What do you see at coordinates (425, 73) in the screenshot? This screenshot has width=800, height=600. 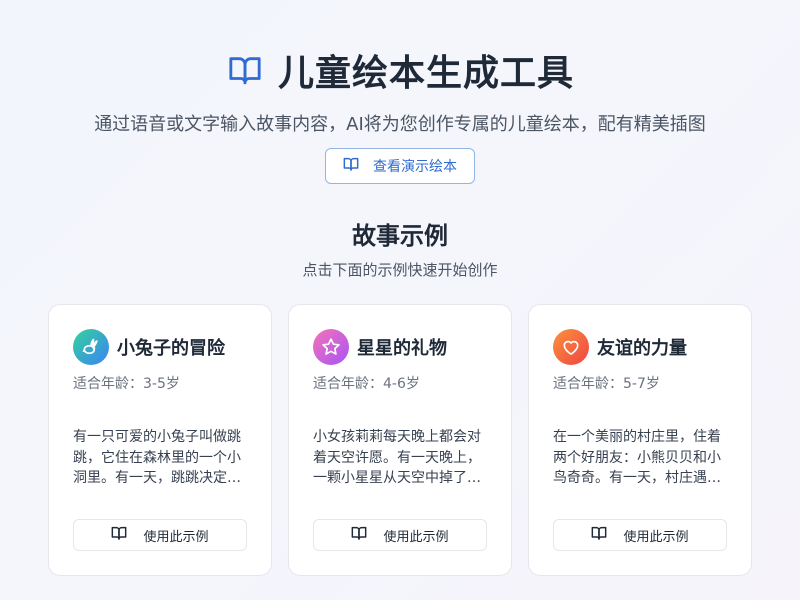 I see `page-title: 儿童绘本生成工具` at bounding box center [425, 73].